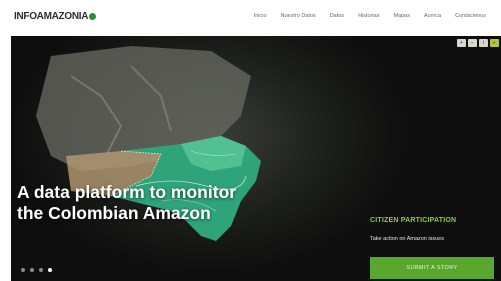 This screenshot has width=501, height=281. Describe the element at coordinates (36, 270) in the screenshot. I see `slide-indicator` at that location.